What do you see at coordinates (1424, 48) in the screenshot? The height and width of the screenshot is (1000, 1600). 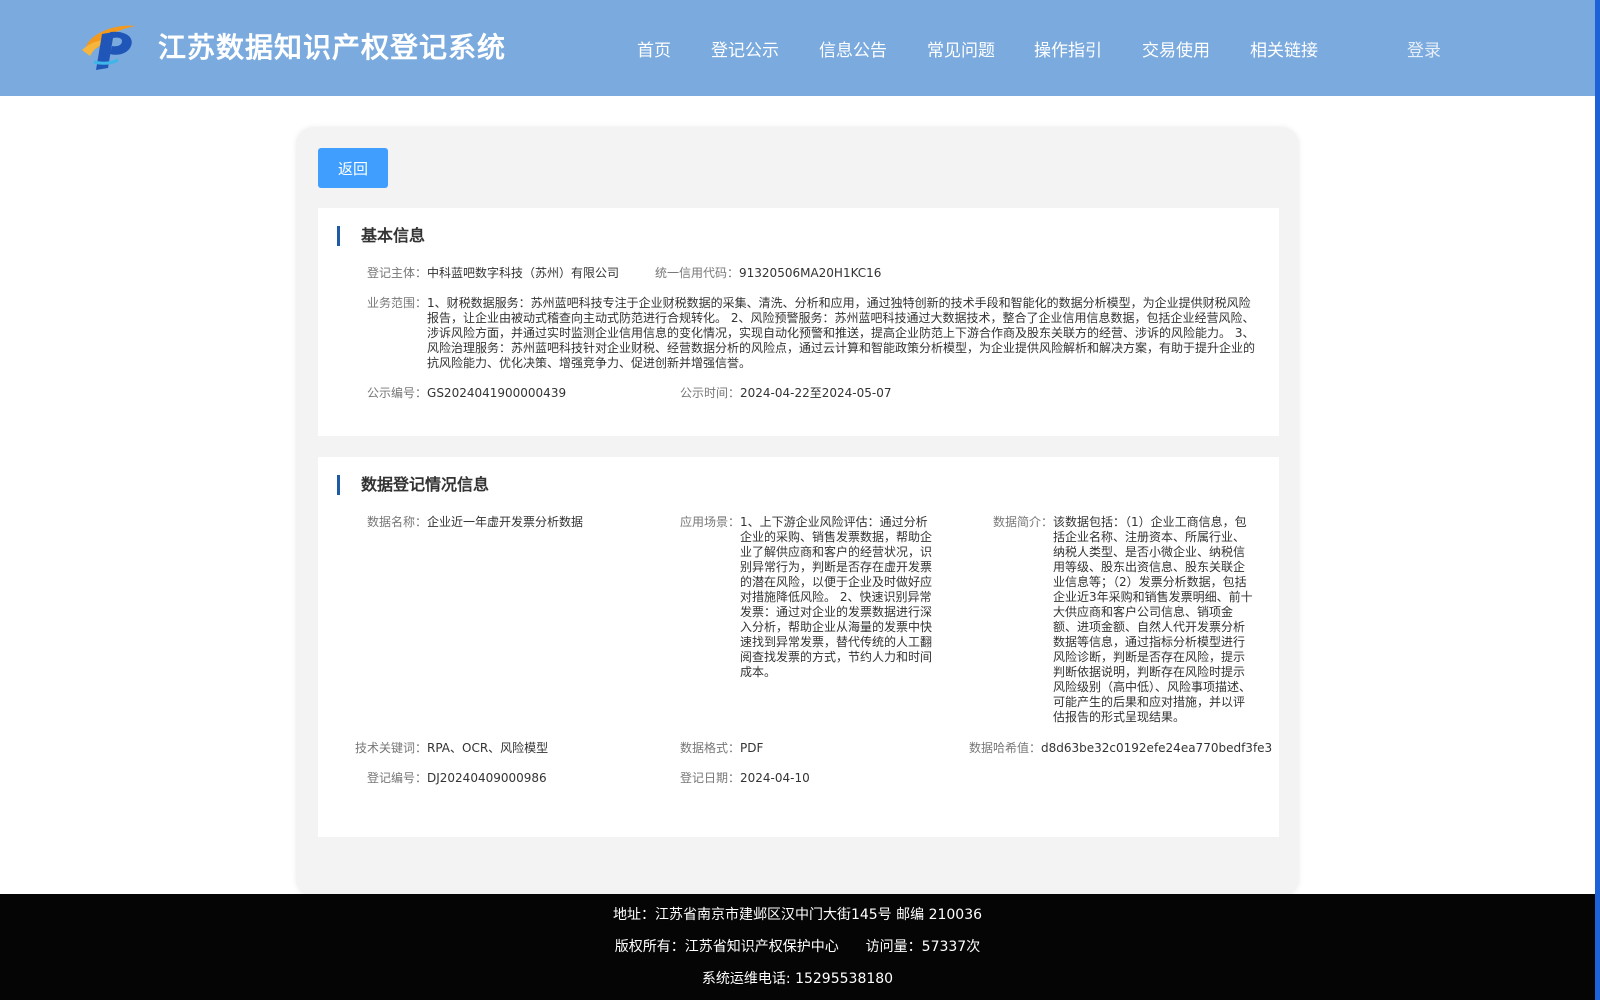 I see `login-link: 登录` at bounding box center [1424, 48].